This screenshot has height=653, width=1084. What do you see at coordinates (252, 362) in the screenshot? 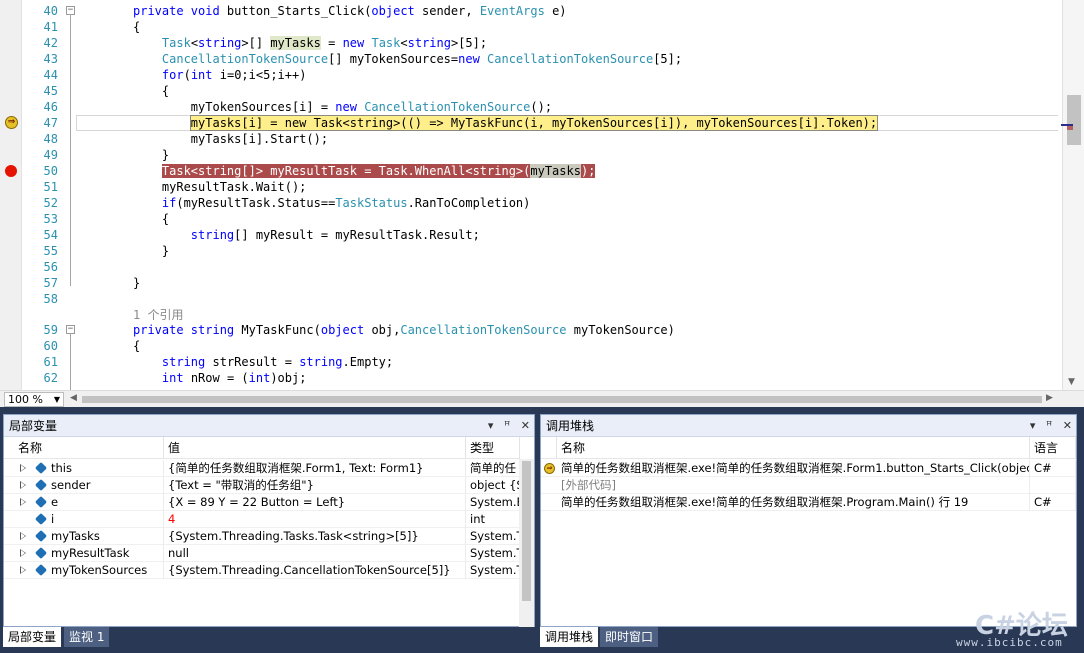
I see `code-token: strResult =` at bounding box center [252, 362].